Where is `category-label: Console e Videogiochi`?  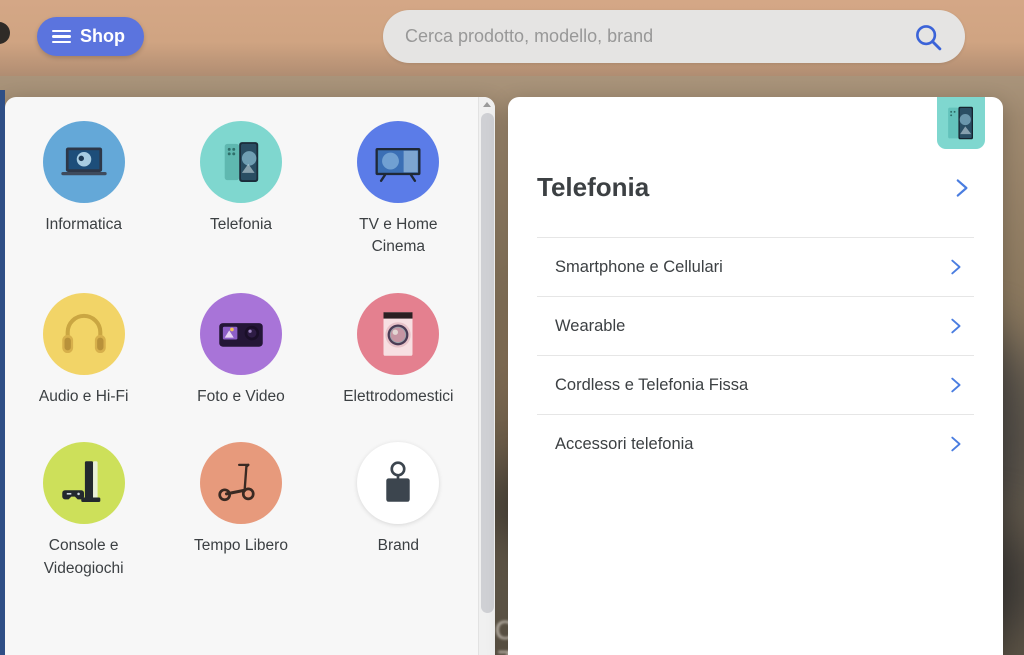 category-label: Console e Videogiochi is located at coordinates (83, 557).